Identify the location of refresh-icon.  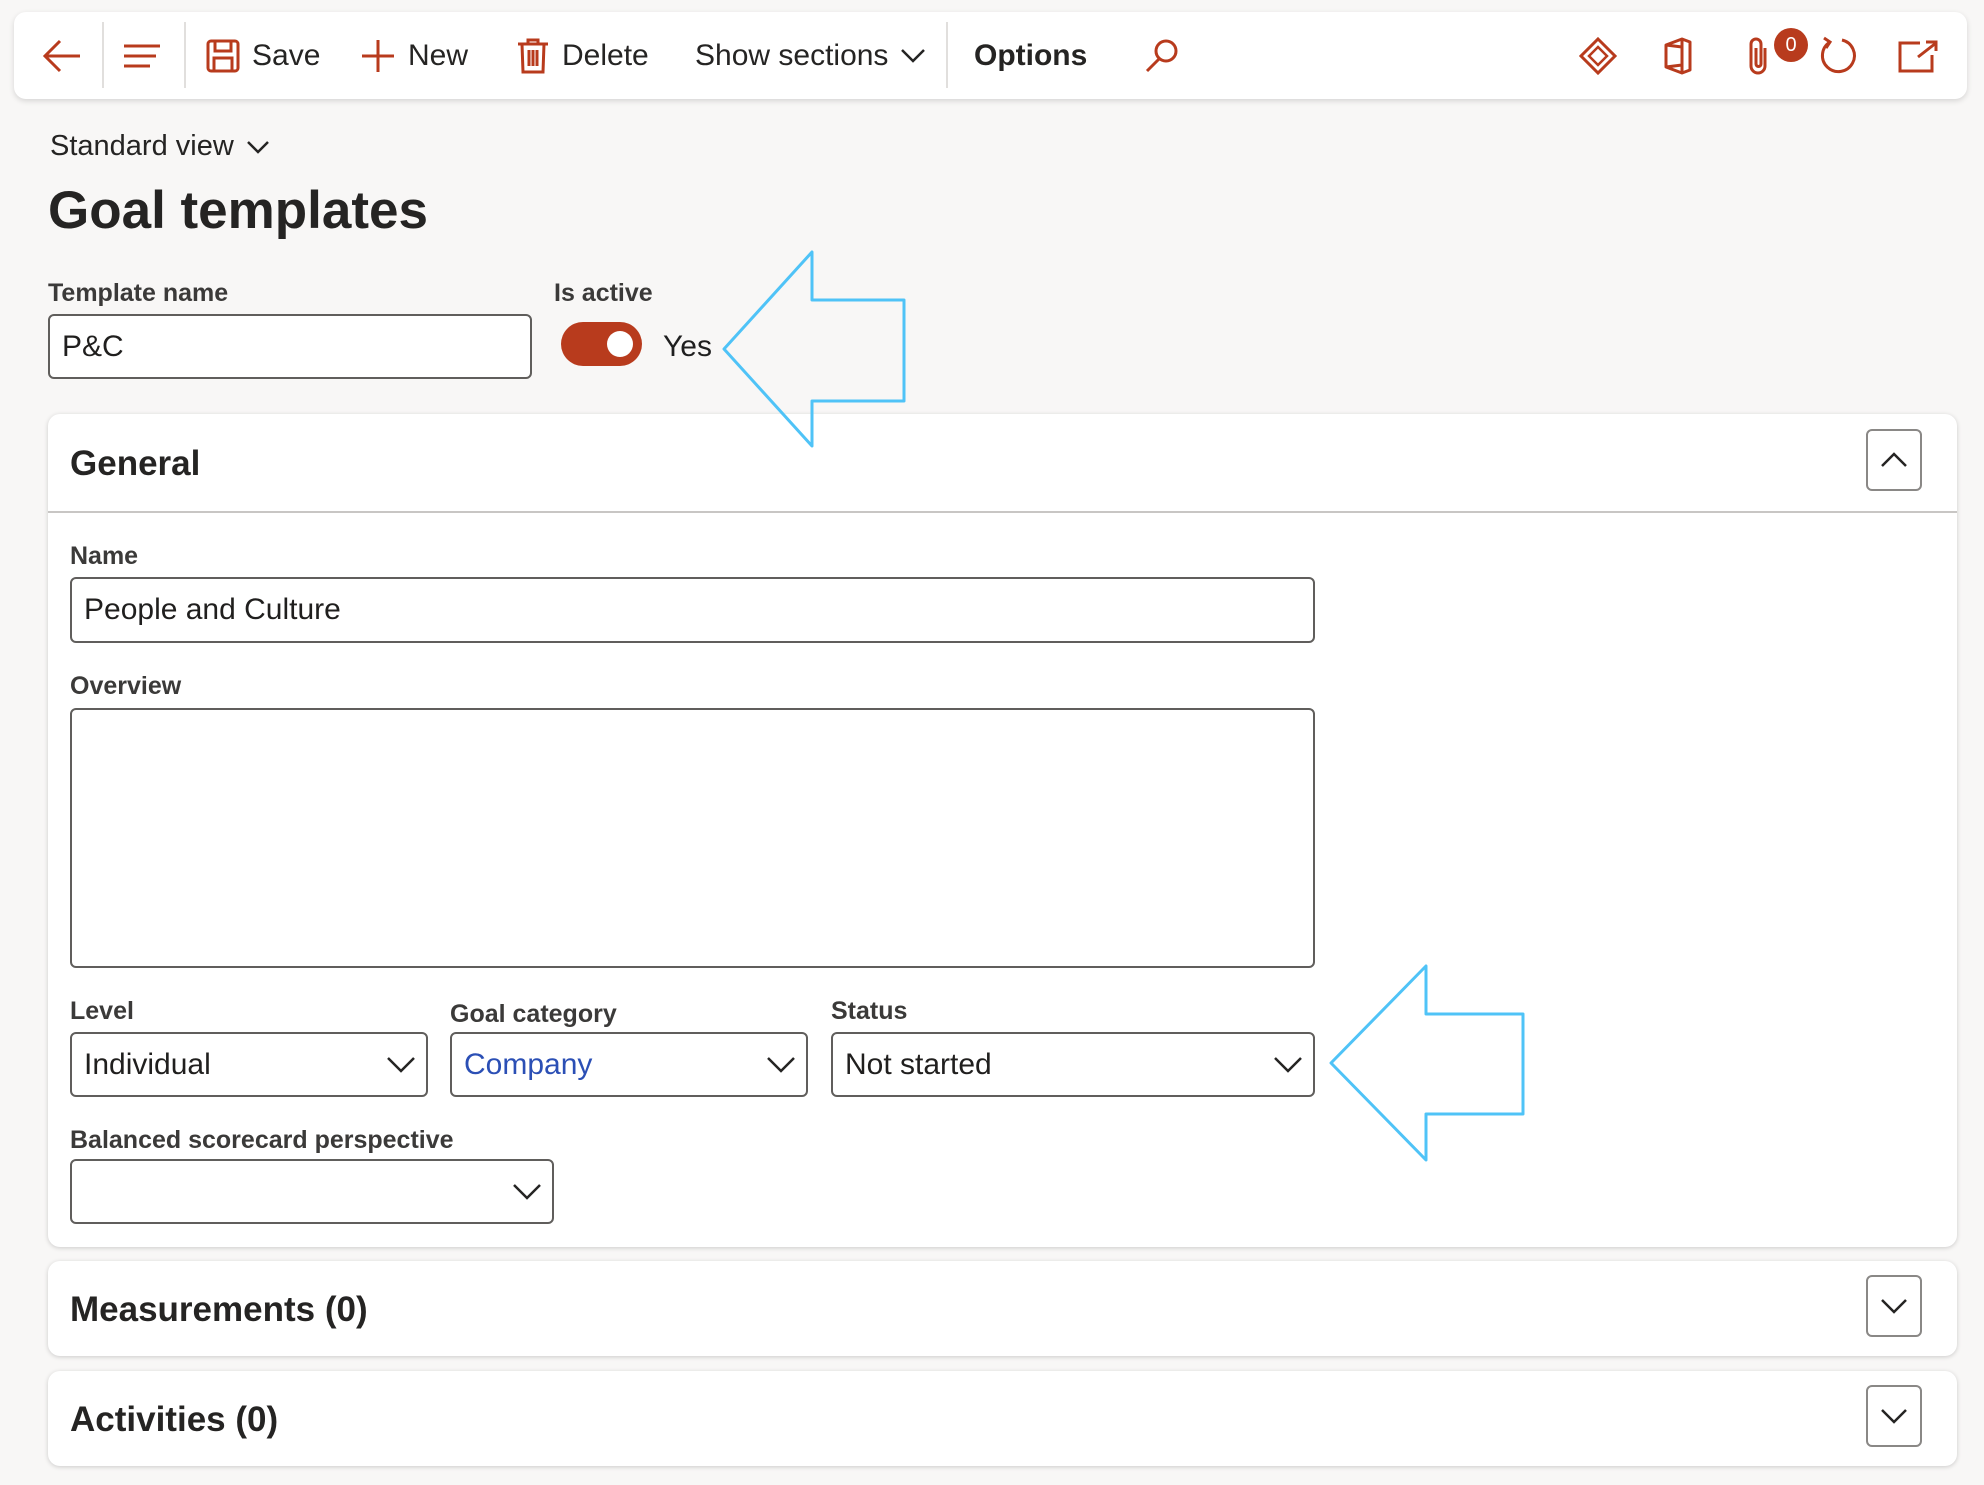
(1838, 55).